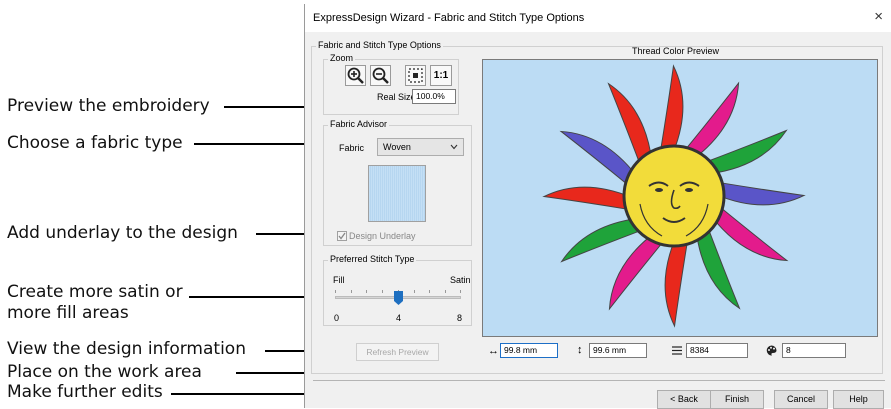  What do you see at coordinates (814, 350) in the screenshot?
I see `color-count-field: 8` at bounding box center [814, 350].